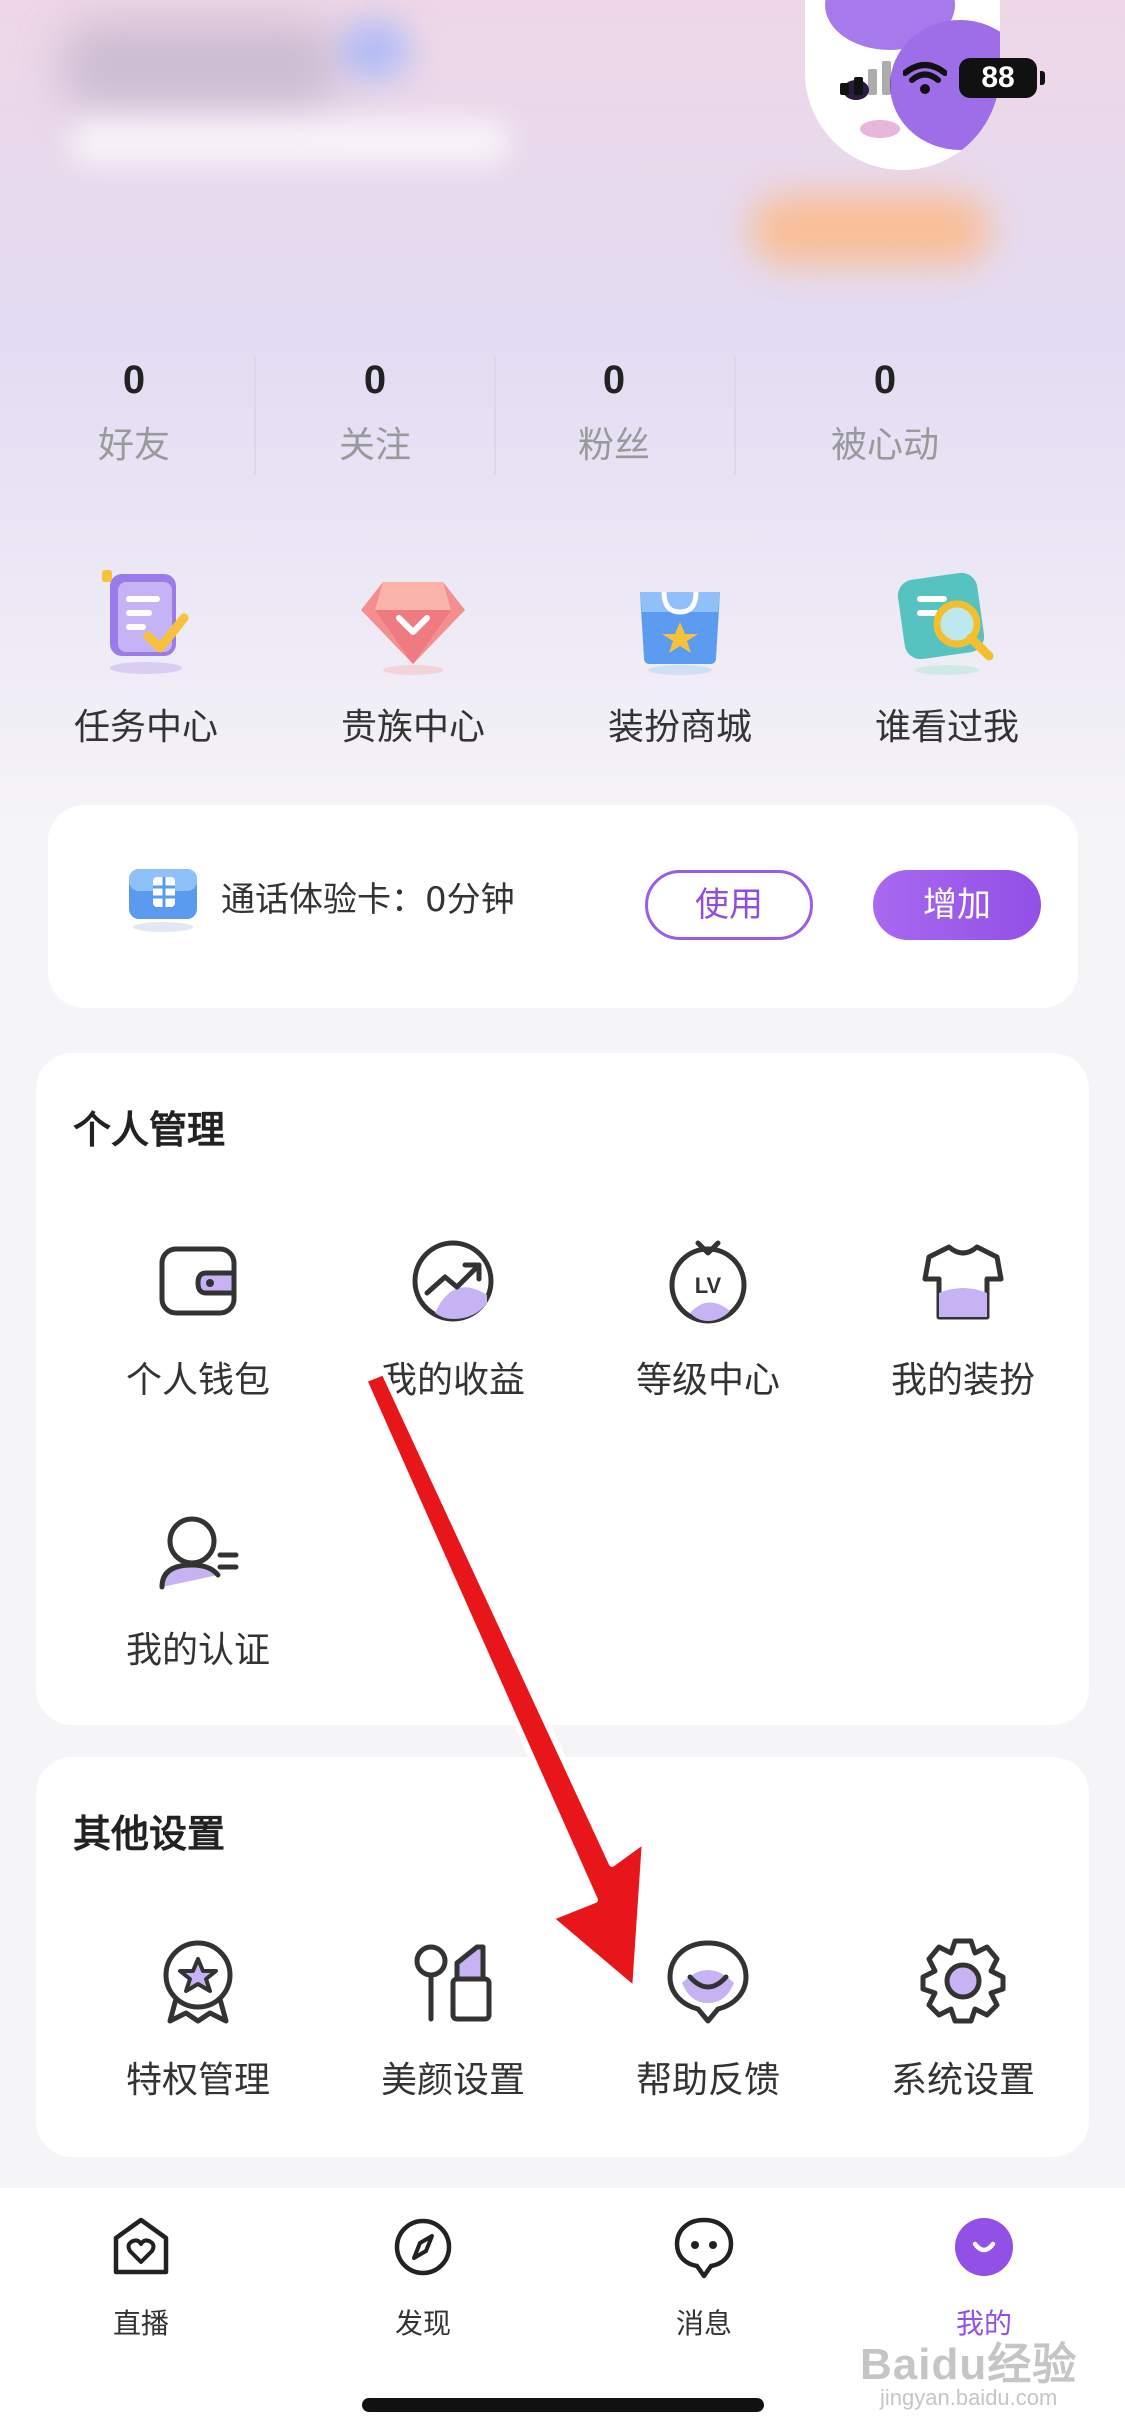 This screenshot has height=2436, width=1125. What do you see at coordinates (133, 445) in the screenshot?
I see `stat-label: 好友` at bounding box center [133, 445].